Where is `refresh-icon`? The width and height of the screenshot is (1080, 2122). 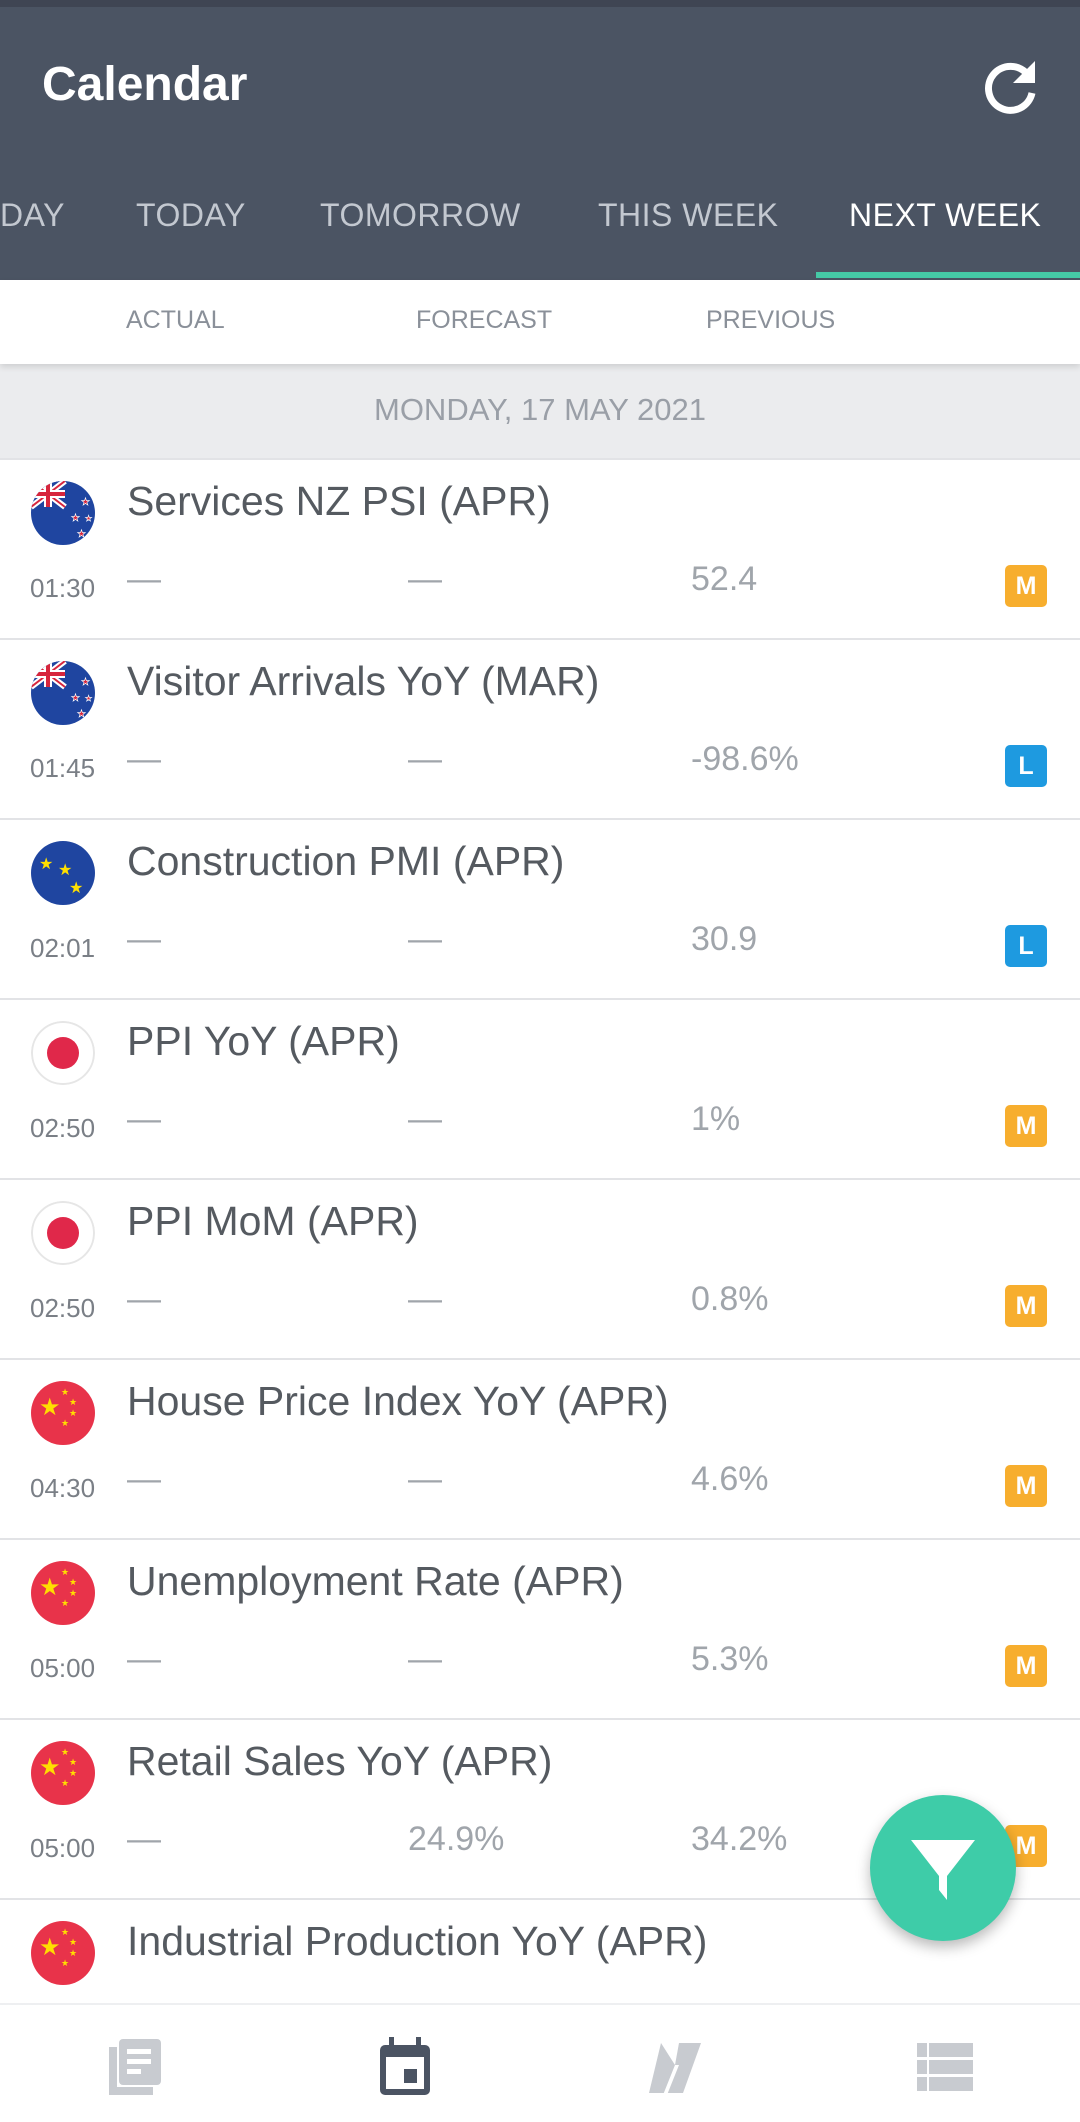 refresh-icon is located at coordinates (1010, 87).